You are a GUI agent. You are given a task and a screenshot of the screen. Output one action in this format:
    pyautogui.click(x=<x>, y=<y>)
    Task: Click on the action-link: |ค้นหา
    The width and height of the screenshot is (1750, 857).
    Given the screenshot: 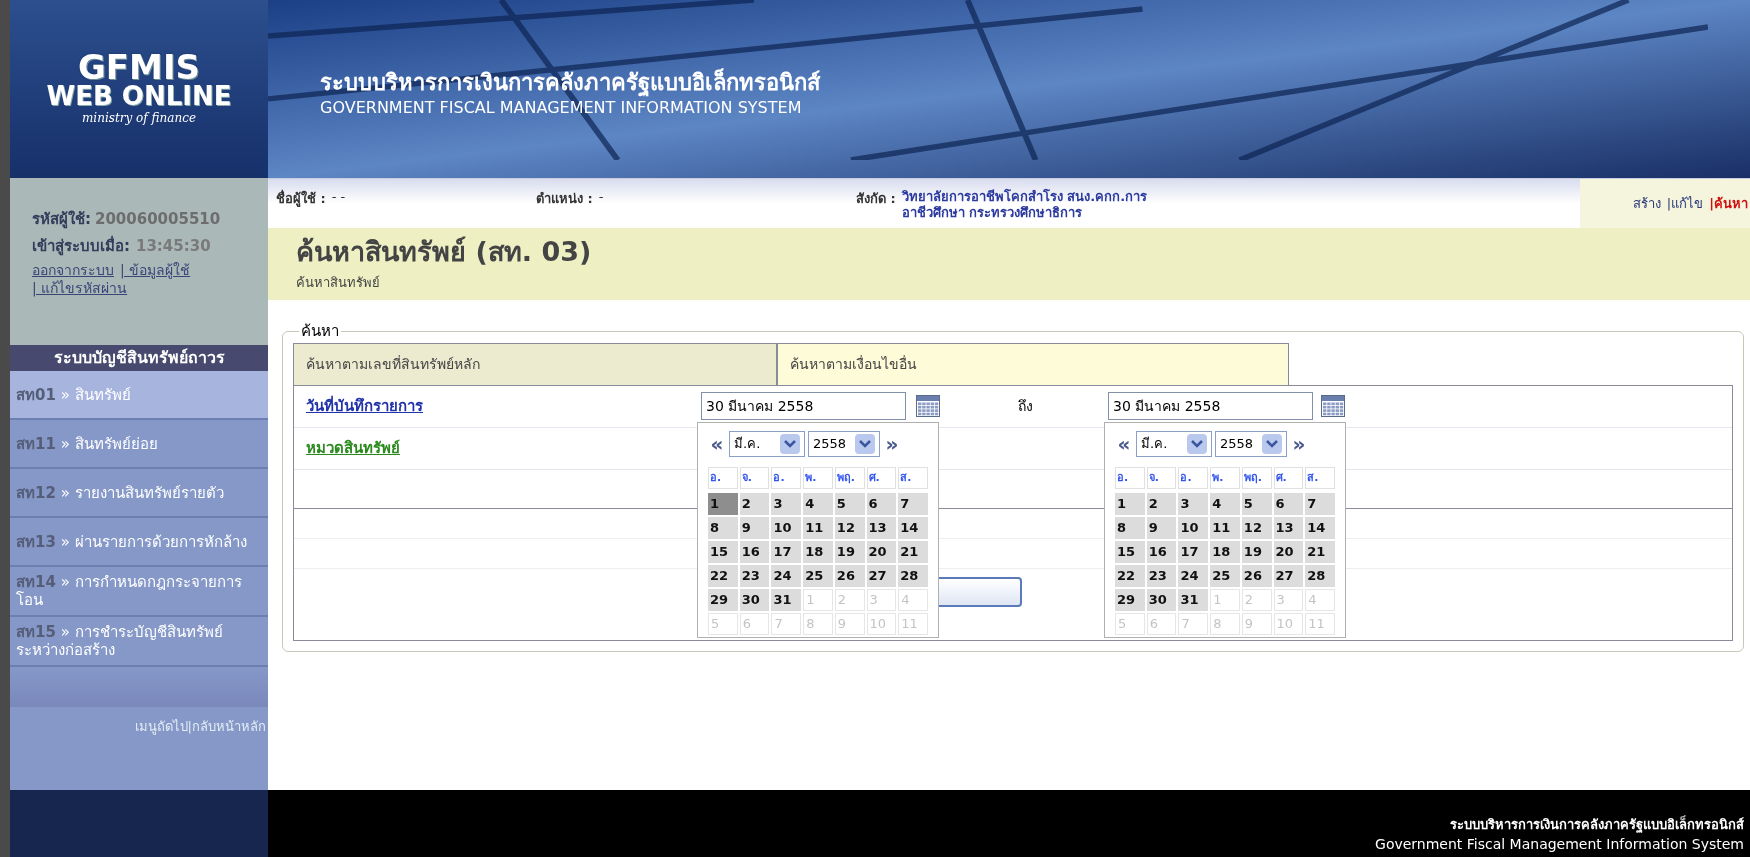 What is the action you would take?
    pyautogui.click(x=1728, y=203)
    